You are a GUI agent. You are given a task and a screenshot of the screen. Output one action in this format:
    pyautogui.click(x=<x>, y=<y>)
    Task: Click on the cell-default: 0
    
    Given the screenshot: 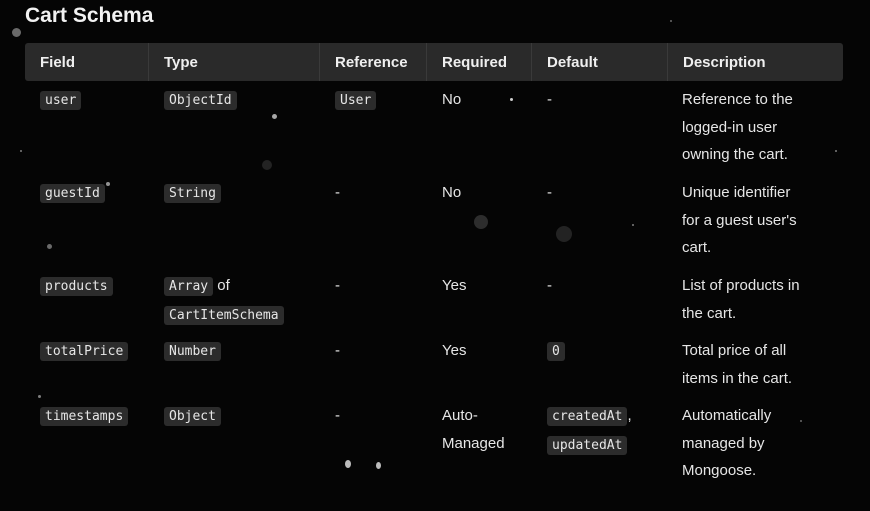 What is the action you would take?
    pyautogui.click(x=600, y=364)
    